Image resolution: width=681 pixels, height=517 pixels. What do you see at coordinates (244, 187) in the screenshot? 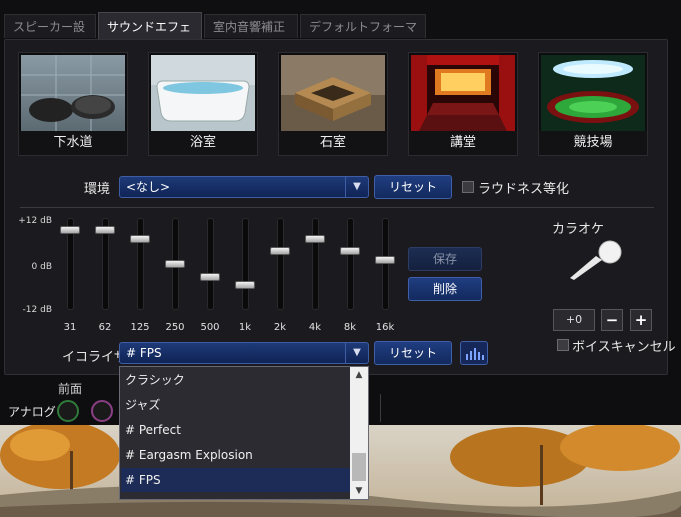
I see `environment-select: <なし> ▼` at bounding box center [244, 187].